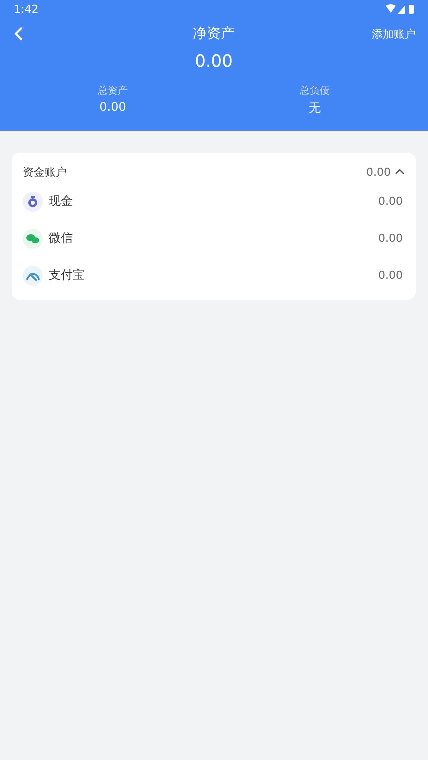  I want to click on stat-value: 0.00, so click(113, 107).